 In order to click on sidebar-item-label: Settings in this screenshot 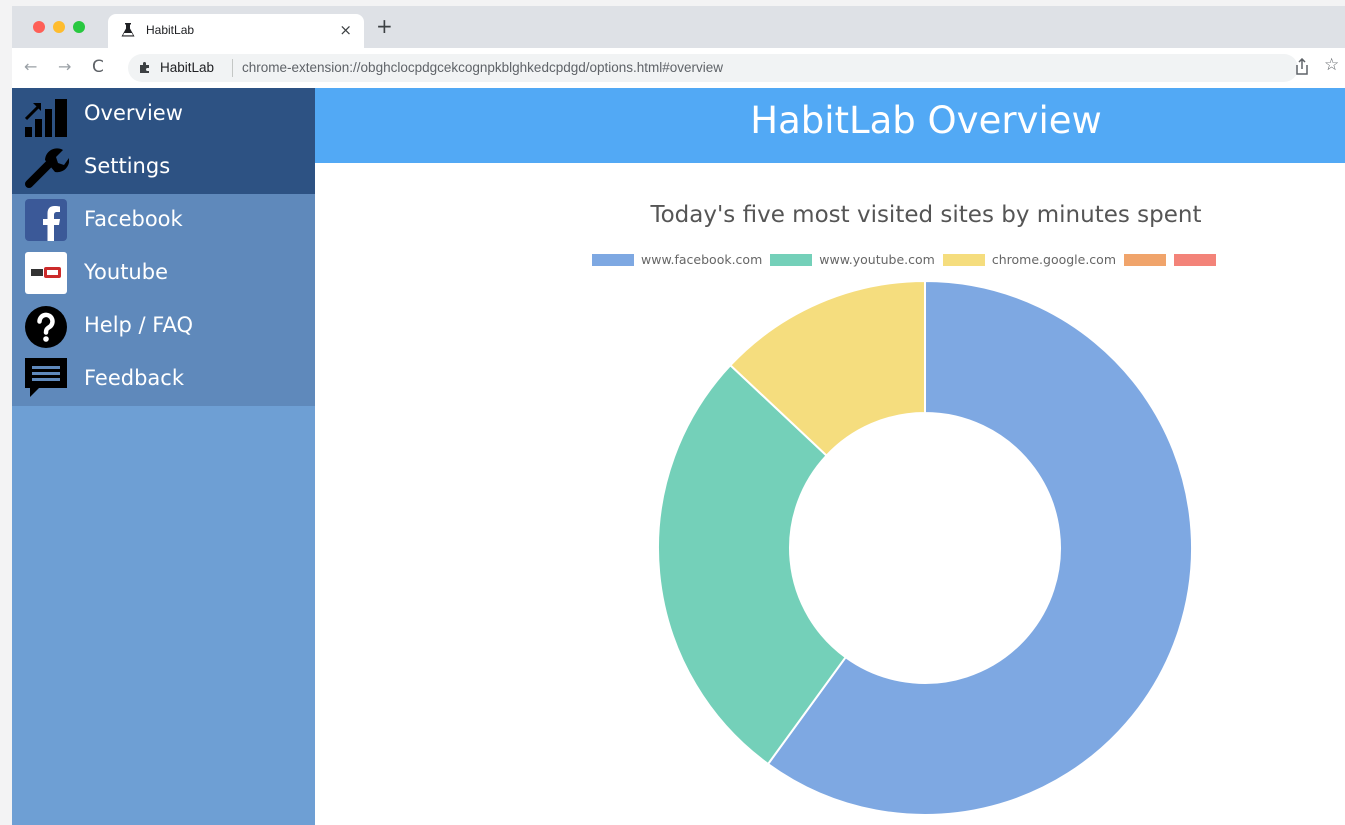, I will do `click(127, 166)`.